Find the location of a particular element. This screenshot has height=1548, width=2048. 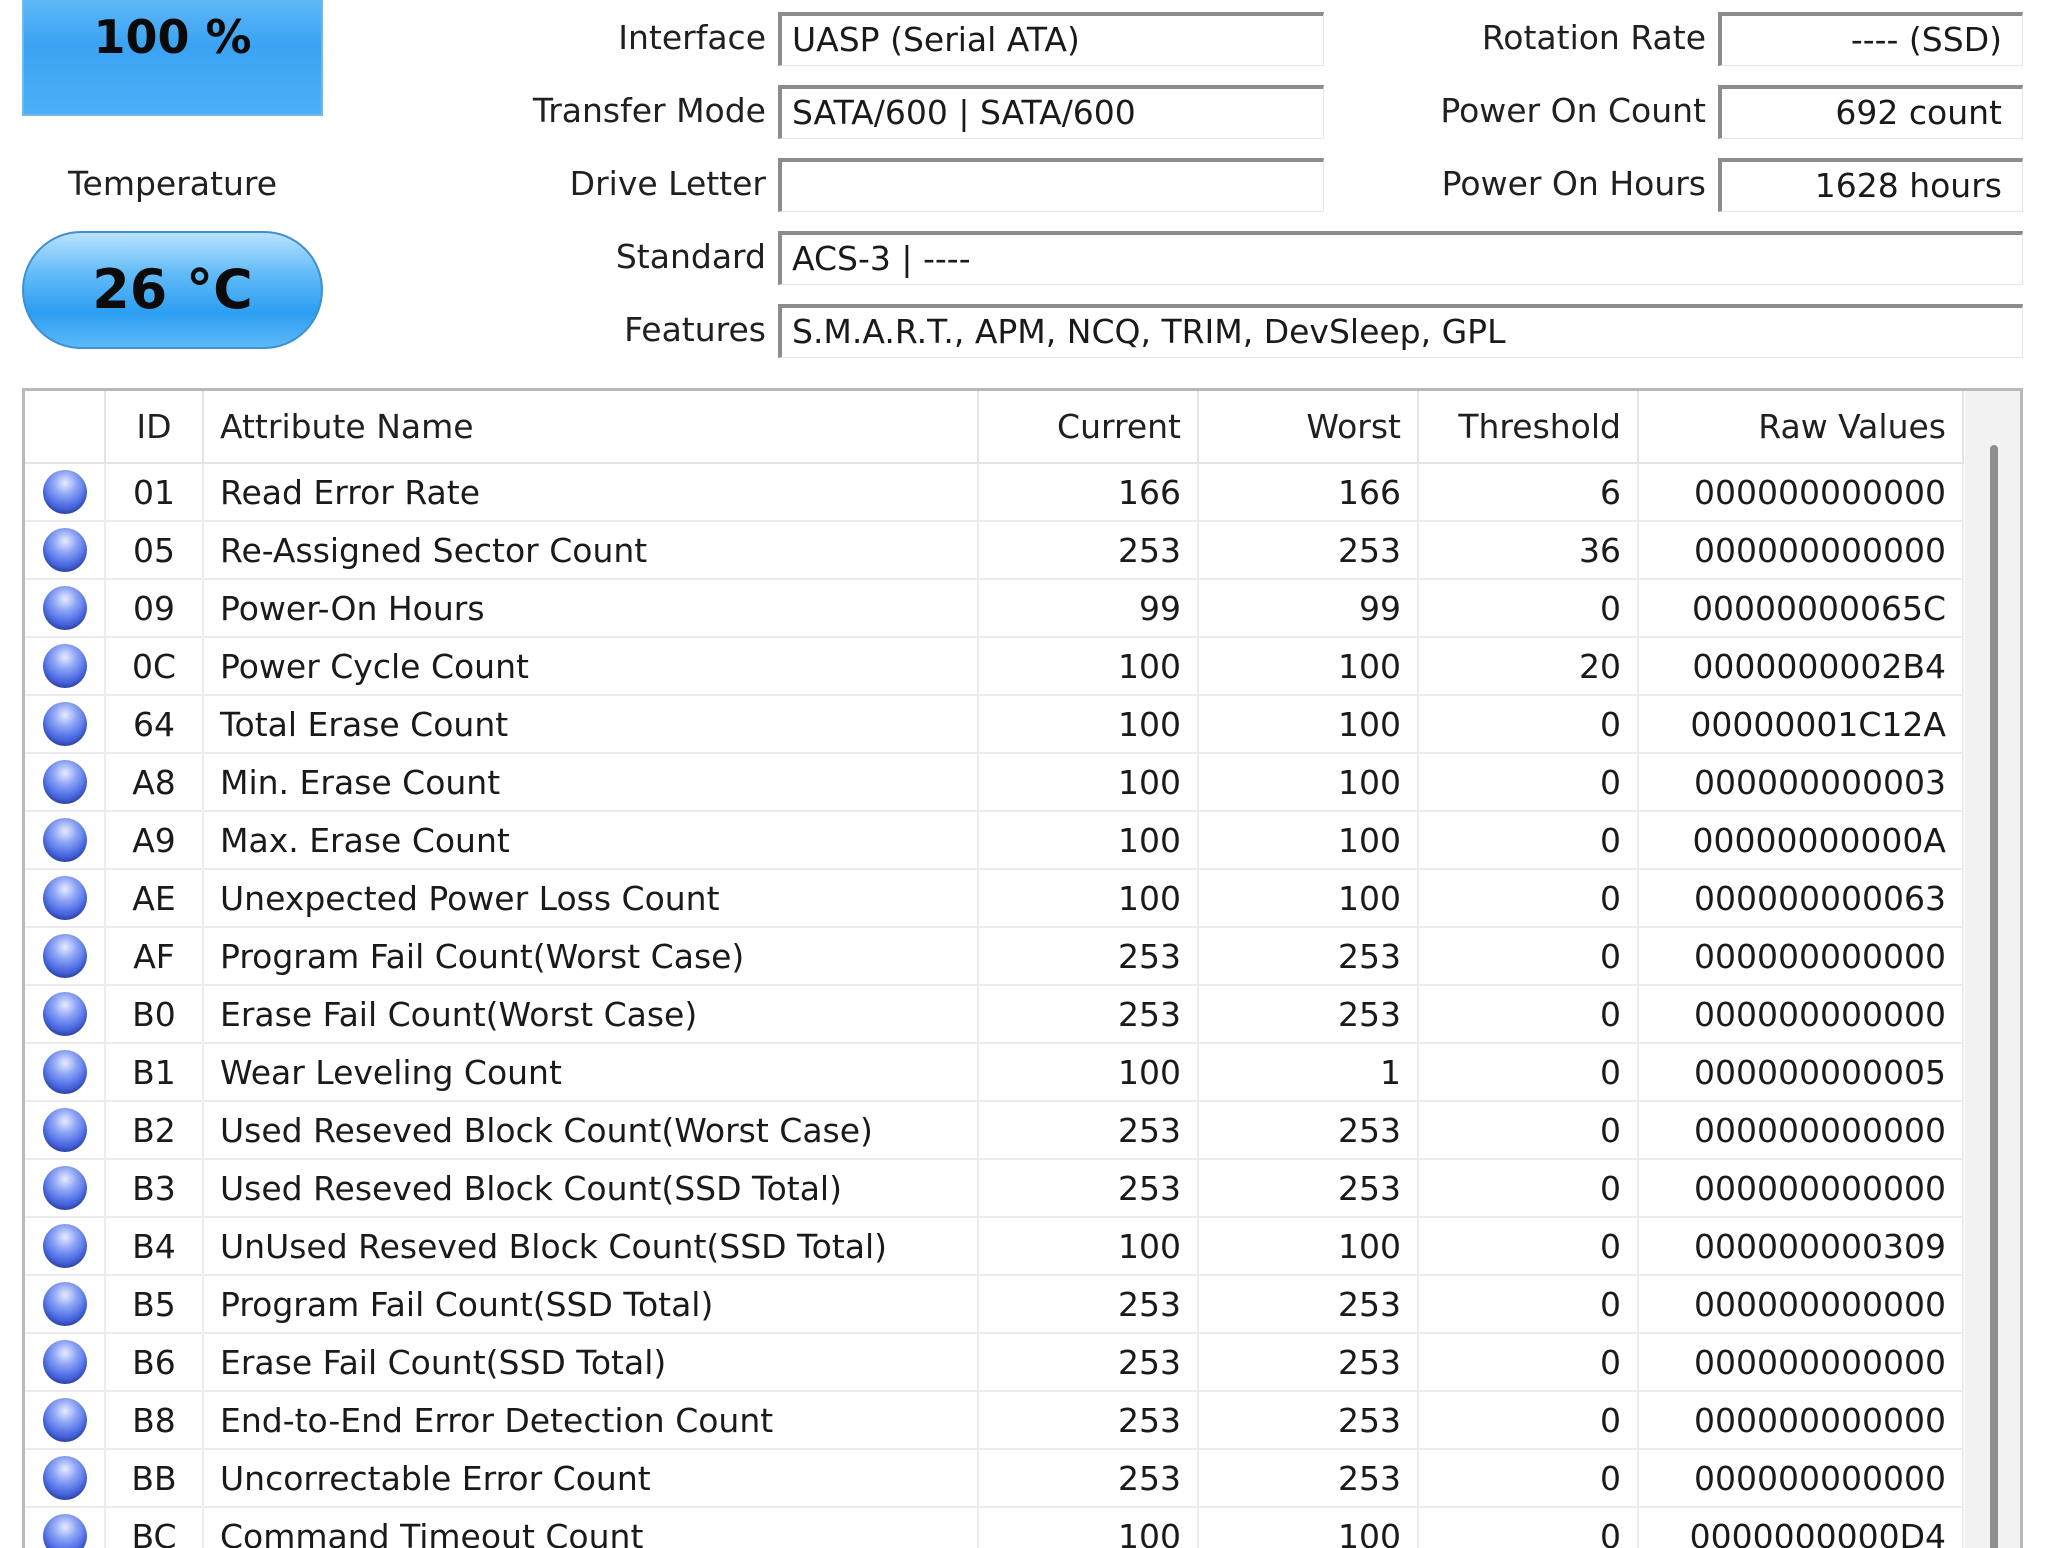

column-header-threshold: Threshold is located at coordinates (1528, 427).